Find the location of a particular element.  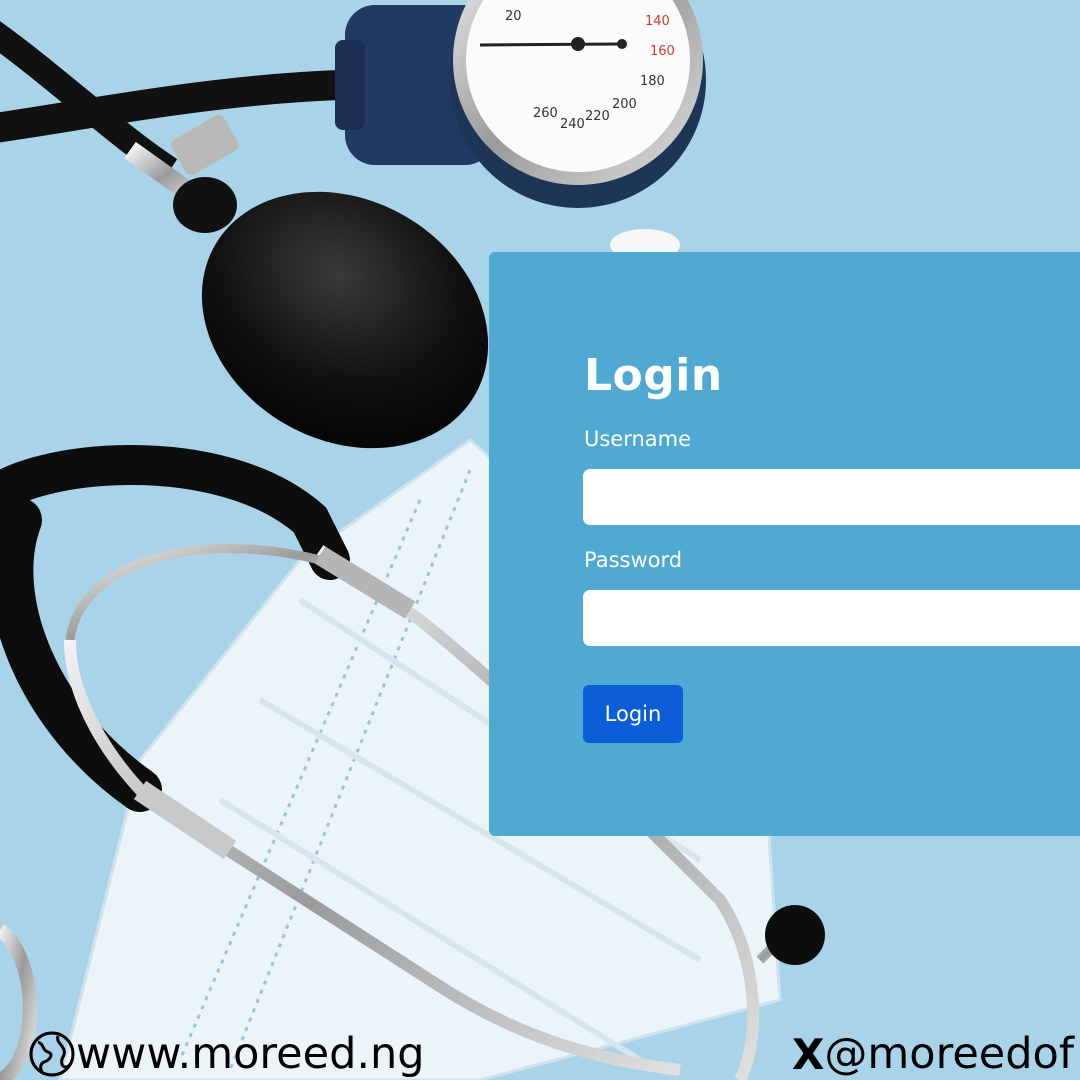

svg-text: 160 is located at coordinates (662, 51).